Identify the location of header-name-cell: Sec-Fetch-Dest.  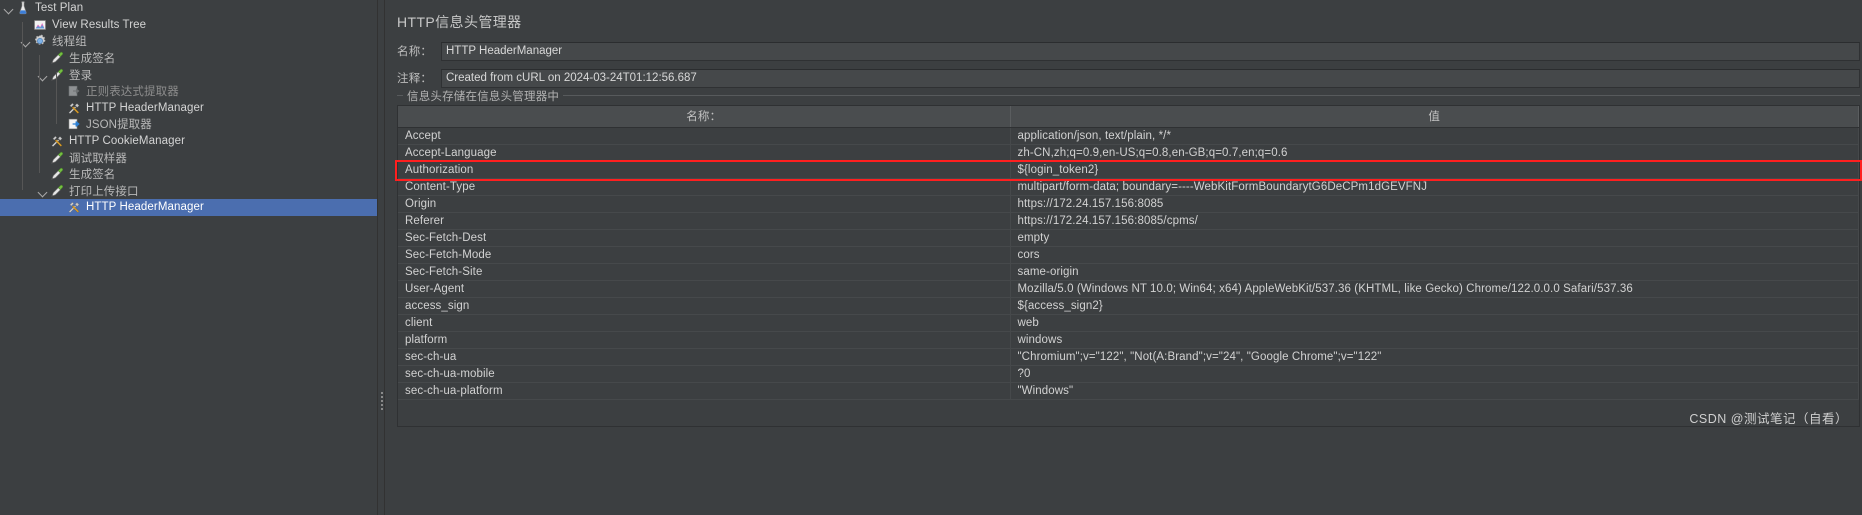
(704, 238).